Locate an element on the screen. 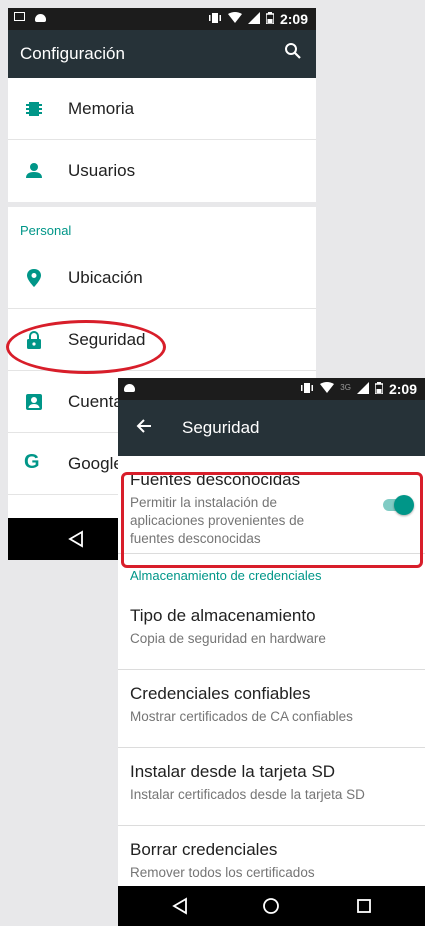 The height and width of the screenshot is (926, 425). security-app-bar: Seguridad is located at coordinates (271, 428).